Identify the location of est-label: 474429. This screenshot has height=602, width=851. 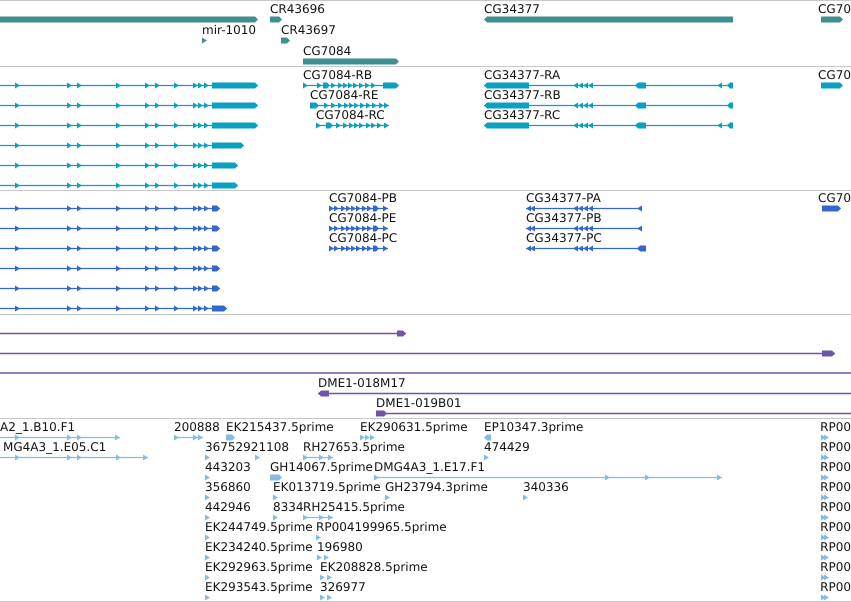
(507, 447).